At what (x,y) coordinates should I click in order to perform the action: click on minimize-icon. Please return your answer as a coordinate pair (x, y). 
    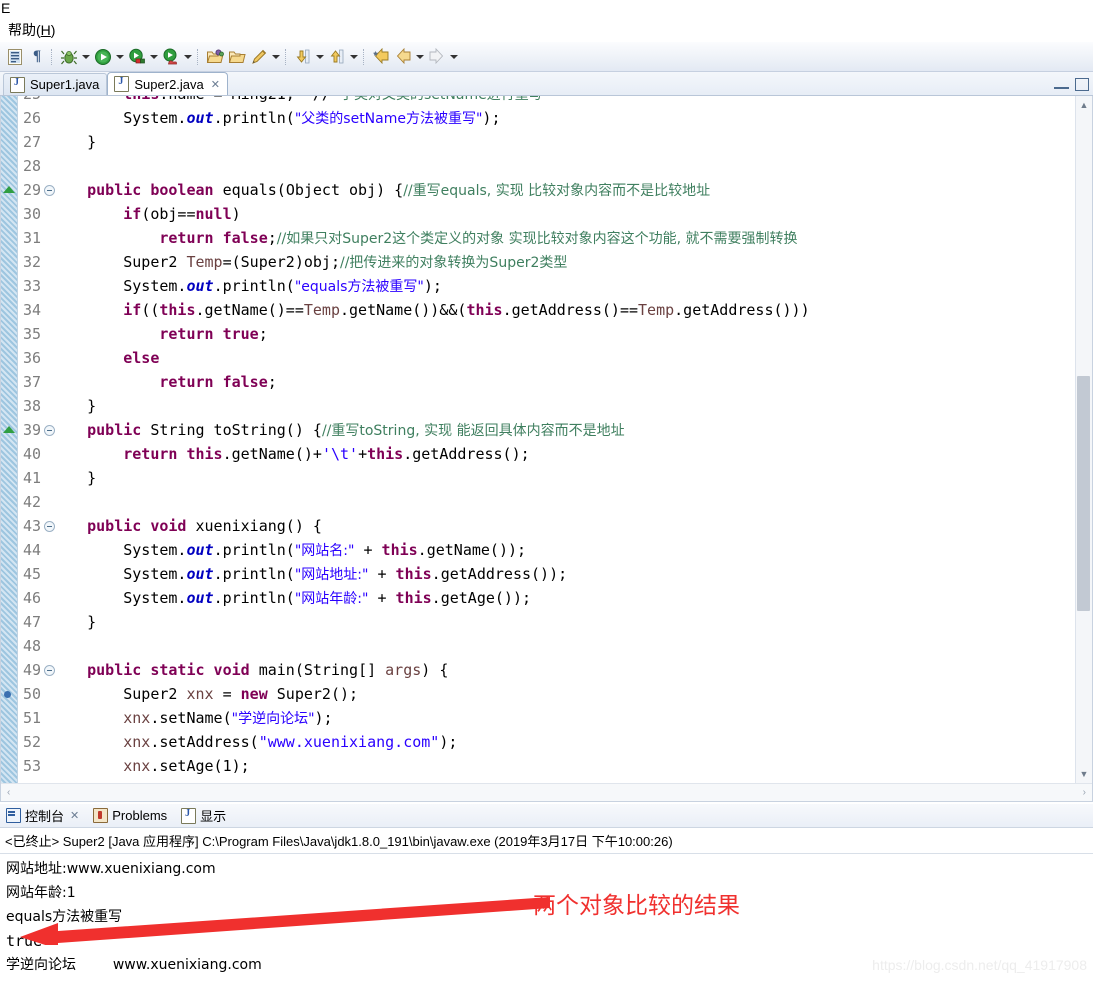
    Looking at the image, I should click on (1061, 84).